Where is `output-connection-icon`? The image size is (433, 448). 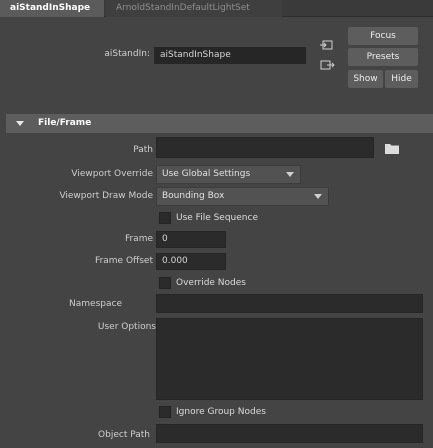
output-connection-icon is located at coordinates (327, 65).